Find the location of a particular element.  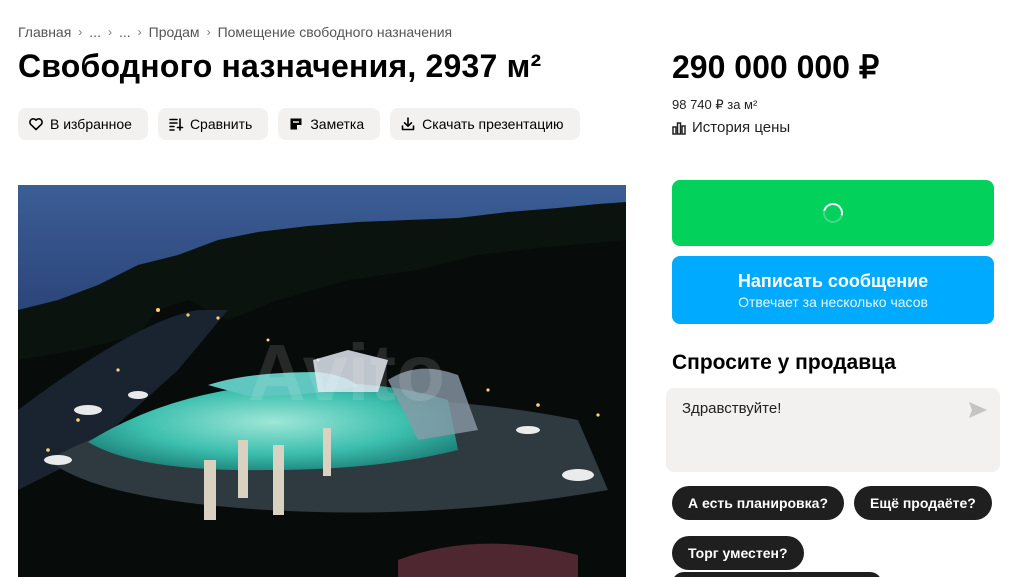

note-icon is located at coordinates (296, 124).